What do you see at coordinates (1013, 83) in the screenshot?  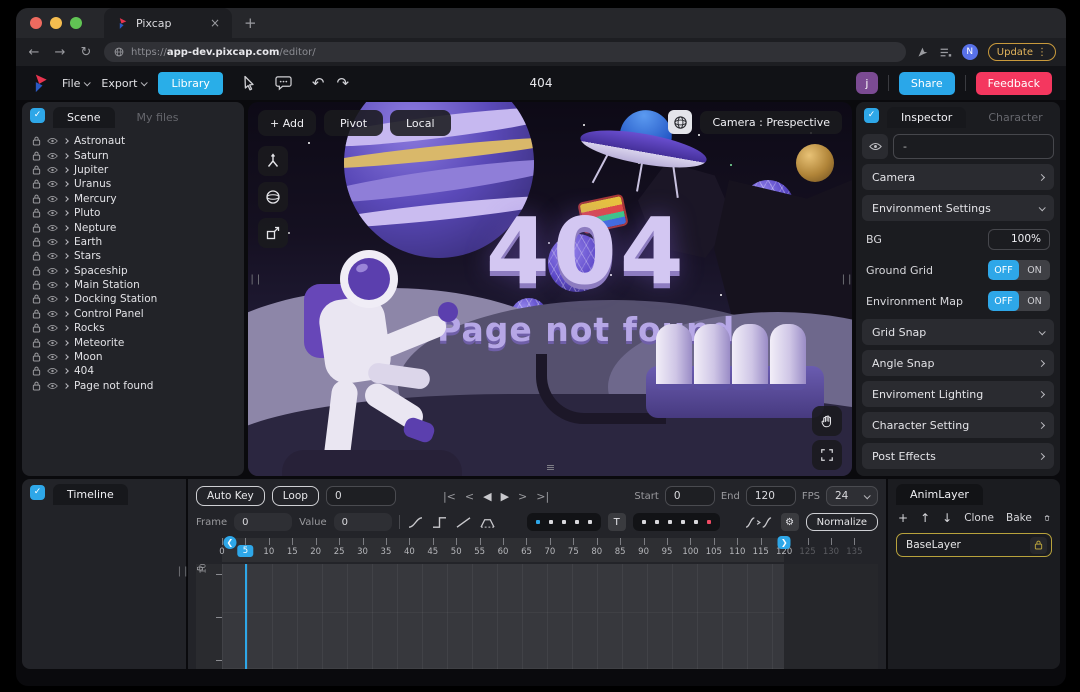 I see `feedback-button: Feedback` at bounding box center [1013, 83].